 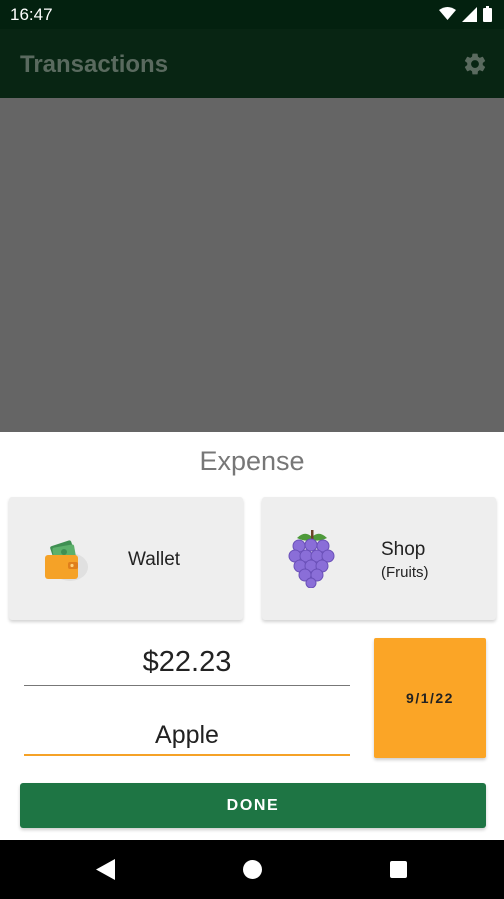 I want to click on status-bar: 16:47, so click(x=252, y=14).